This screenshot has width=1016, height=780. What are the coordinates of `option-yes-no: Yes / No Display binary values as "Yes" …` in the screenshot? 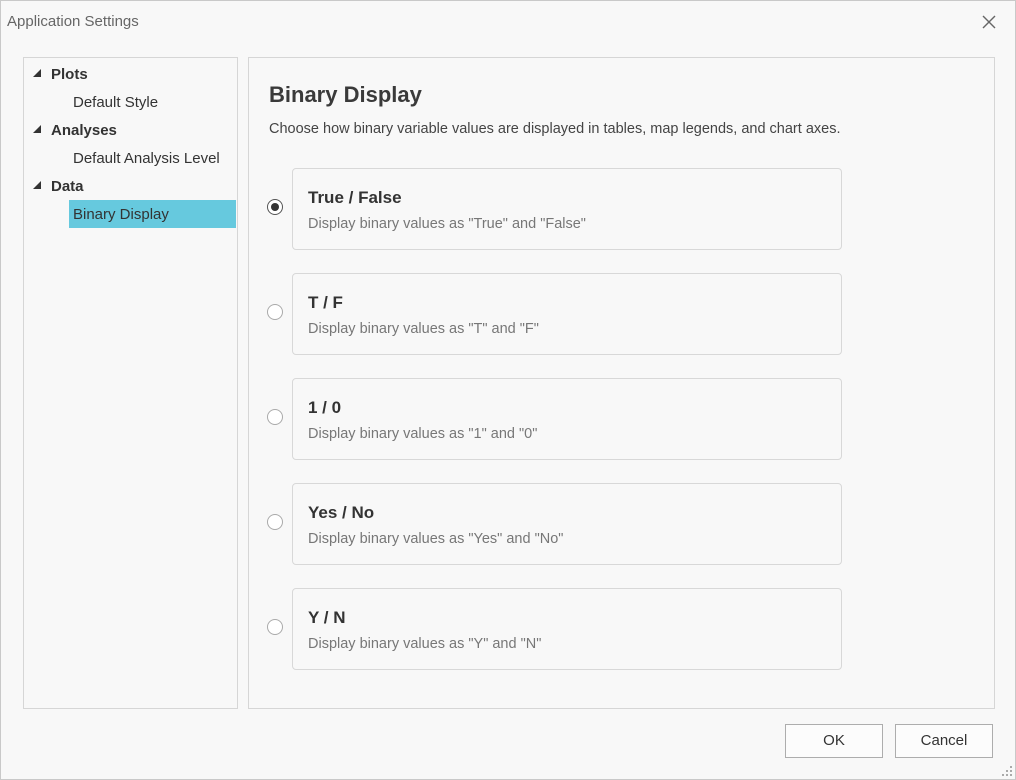 It's located at (555, 524).